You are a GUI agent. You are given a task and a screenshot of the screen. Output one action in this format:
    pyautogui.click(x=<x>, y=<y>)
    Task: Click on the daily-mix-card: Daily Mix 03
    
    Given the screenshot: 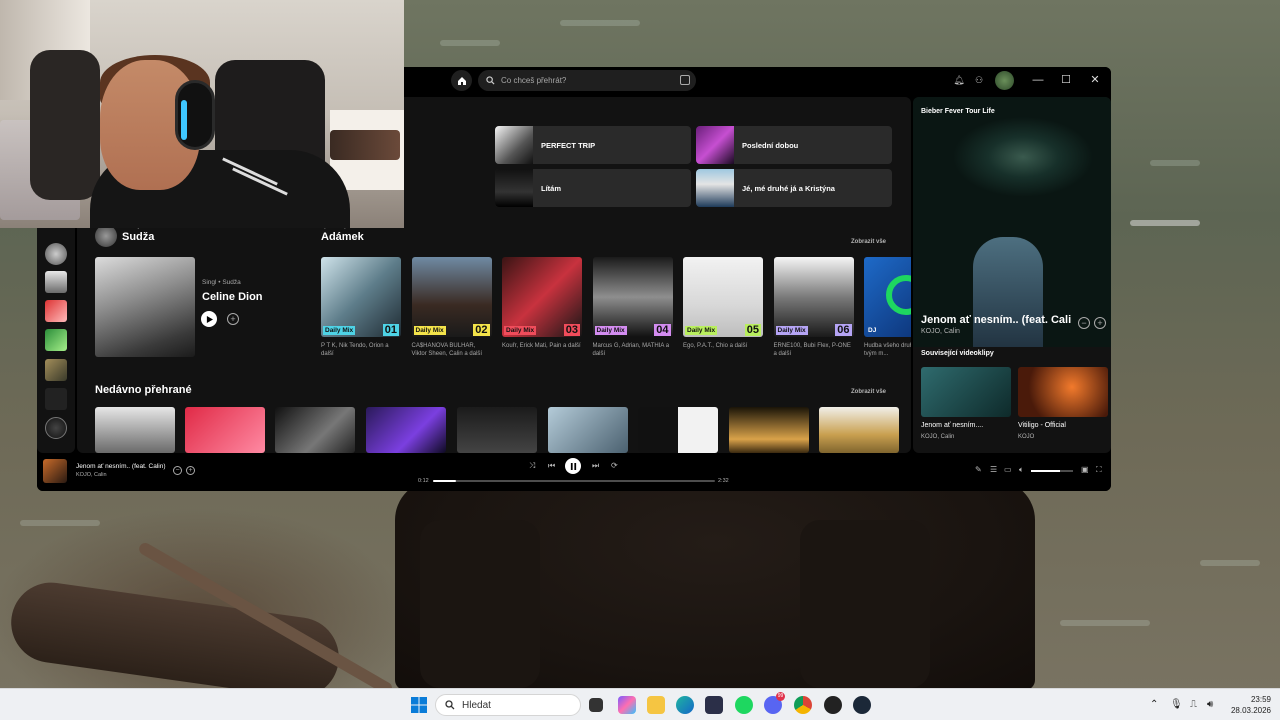 What is the action you would take?
    pyautogui.click(x=542, y=297)
    